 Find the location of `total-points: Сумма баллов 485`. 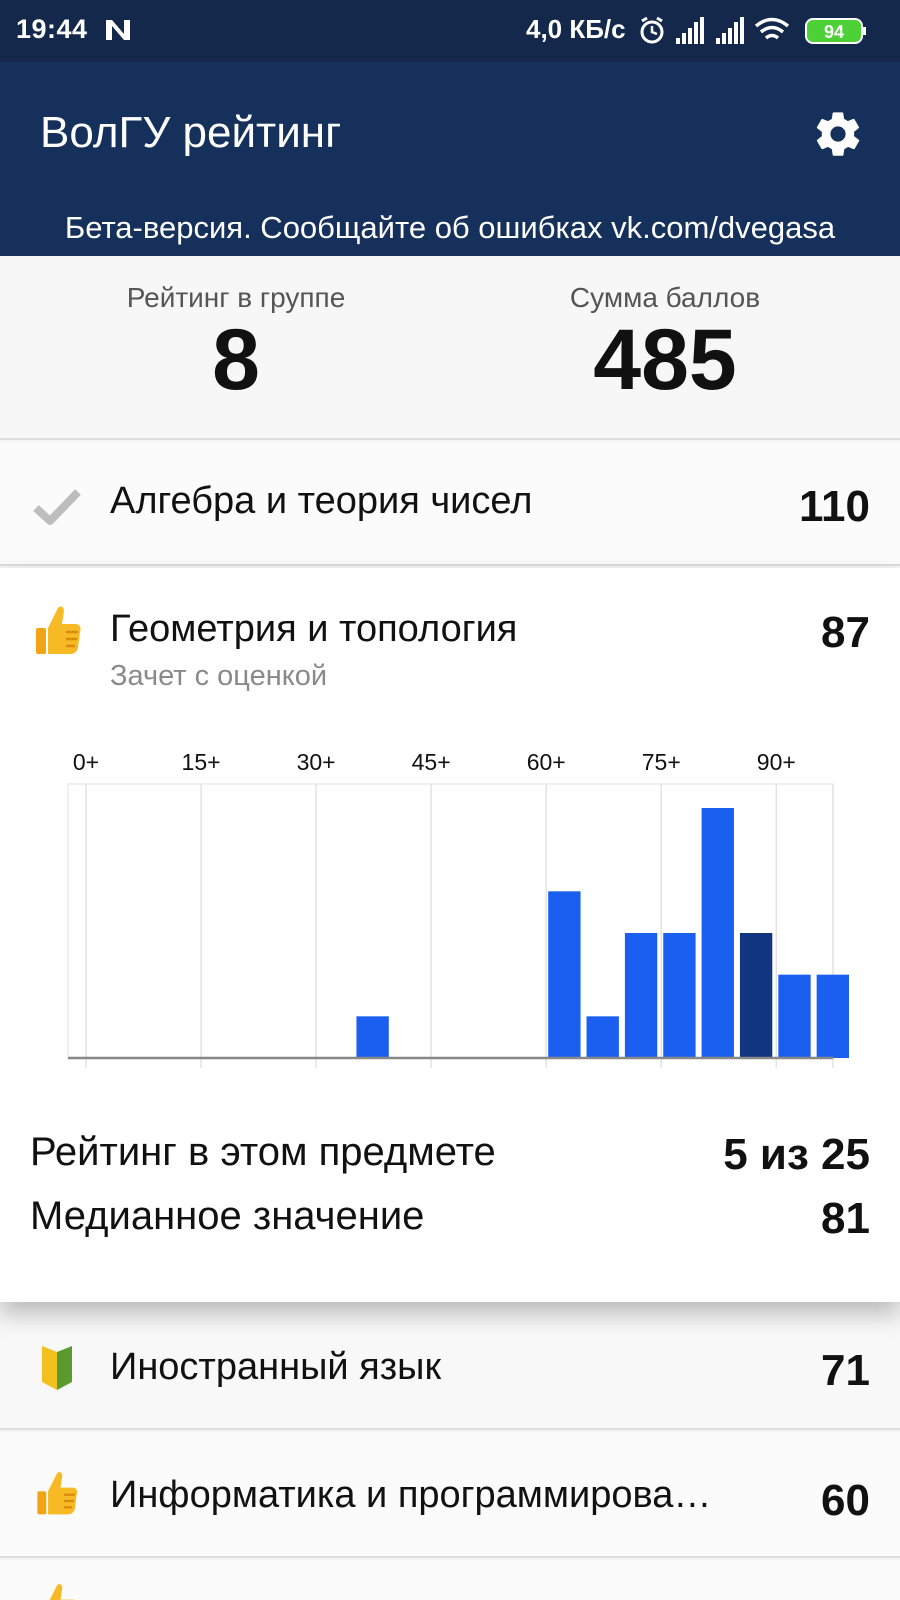

total-points: Сумма баллов 485 is located at coordinates (665, 343).